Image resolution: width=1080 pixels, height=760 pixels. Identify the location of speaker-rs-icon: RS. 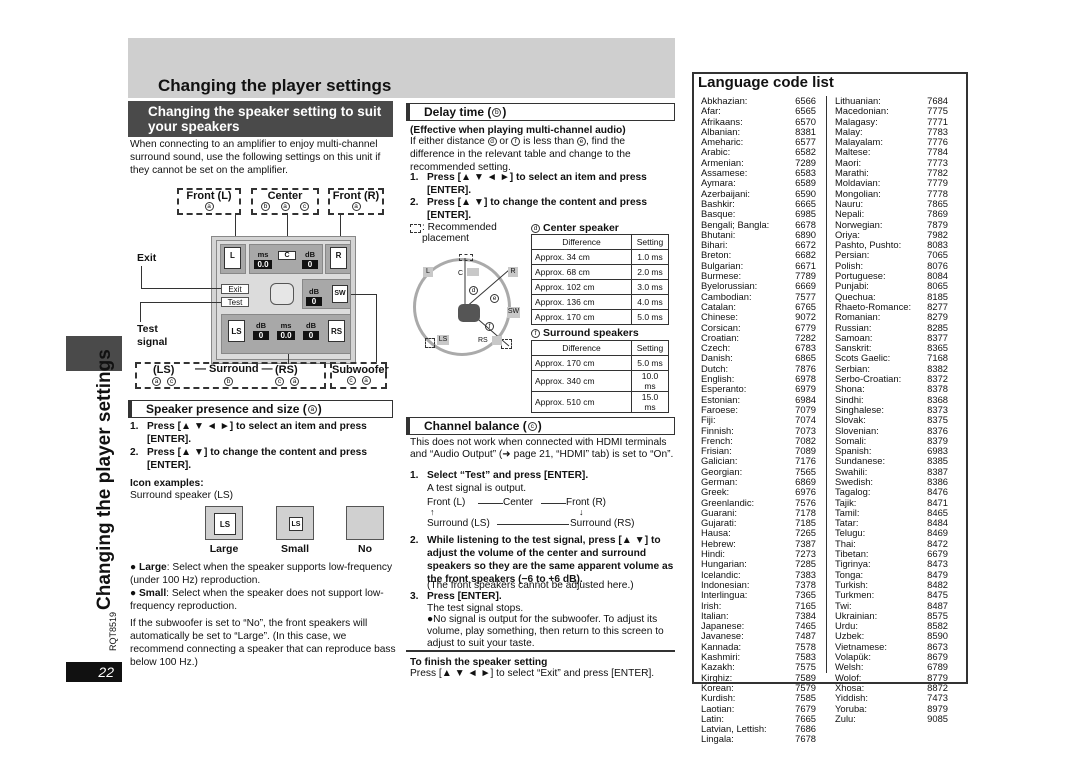
(336, 331).